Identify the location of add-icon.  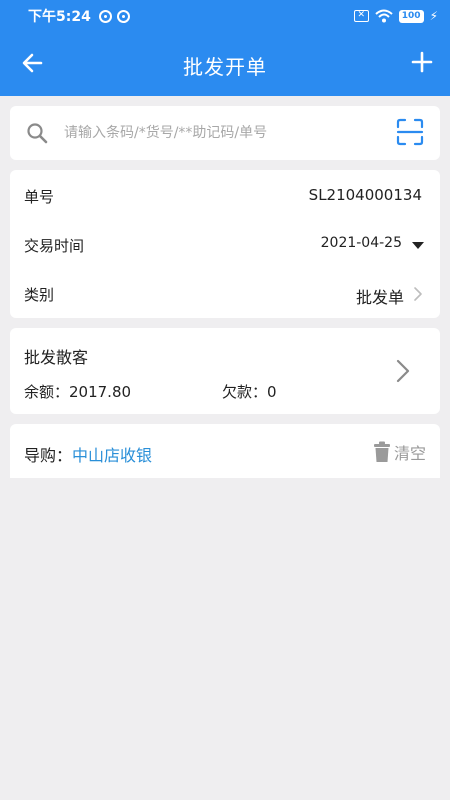
(422, 62).